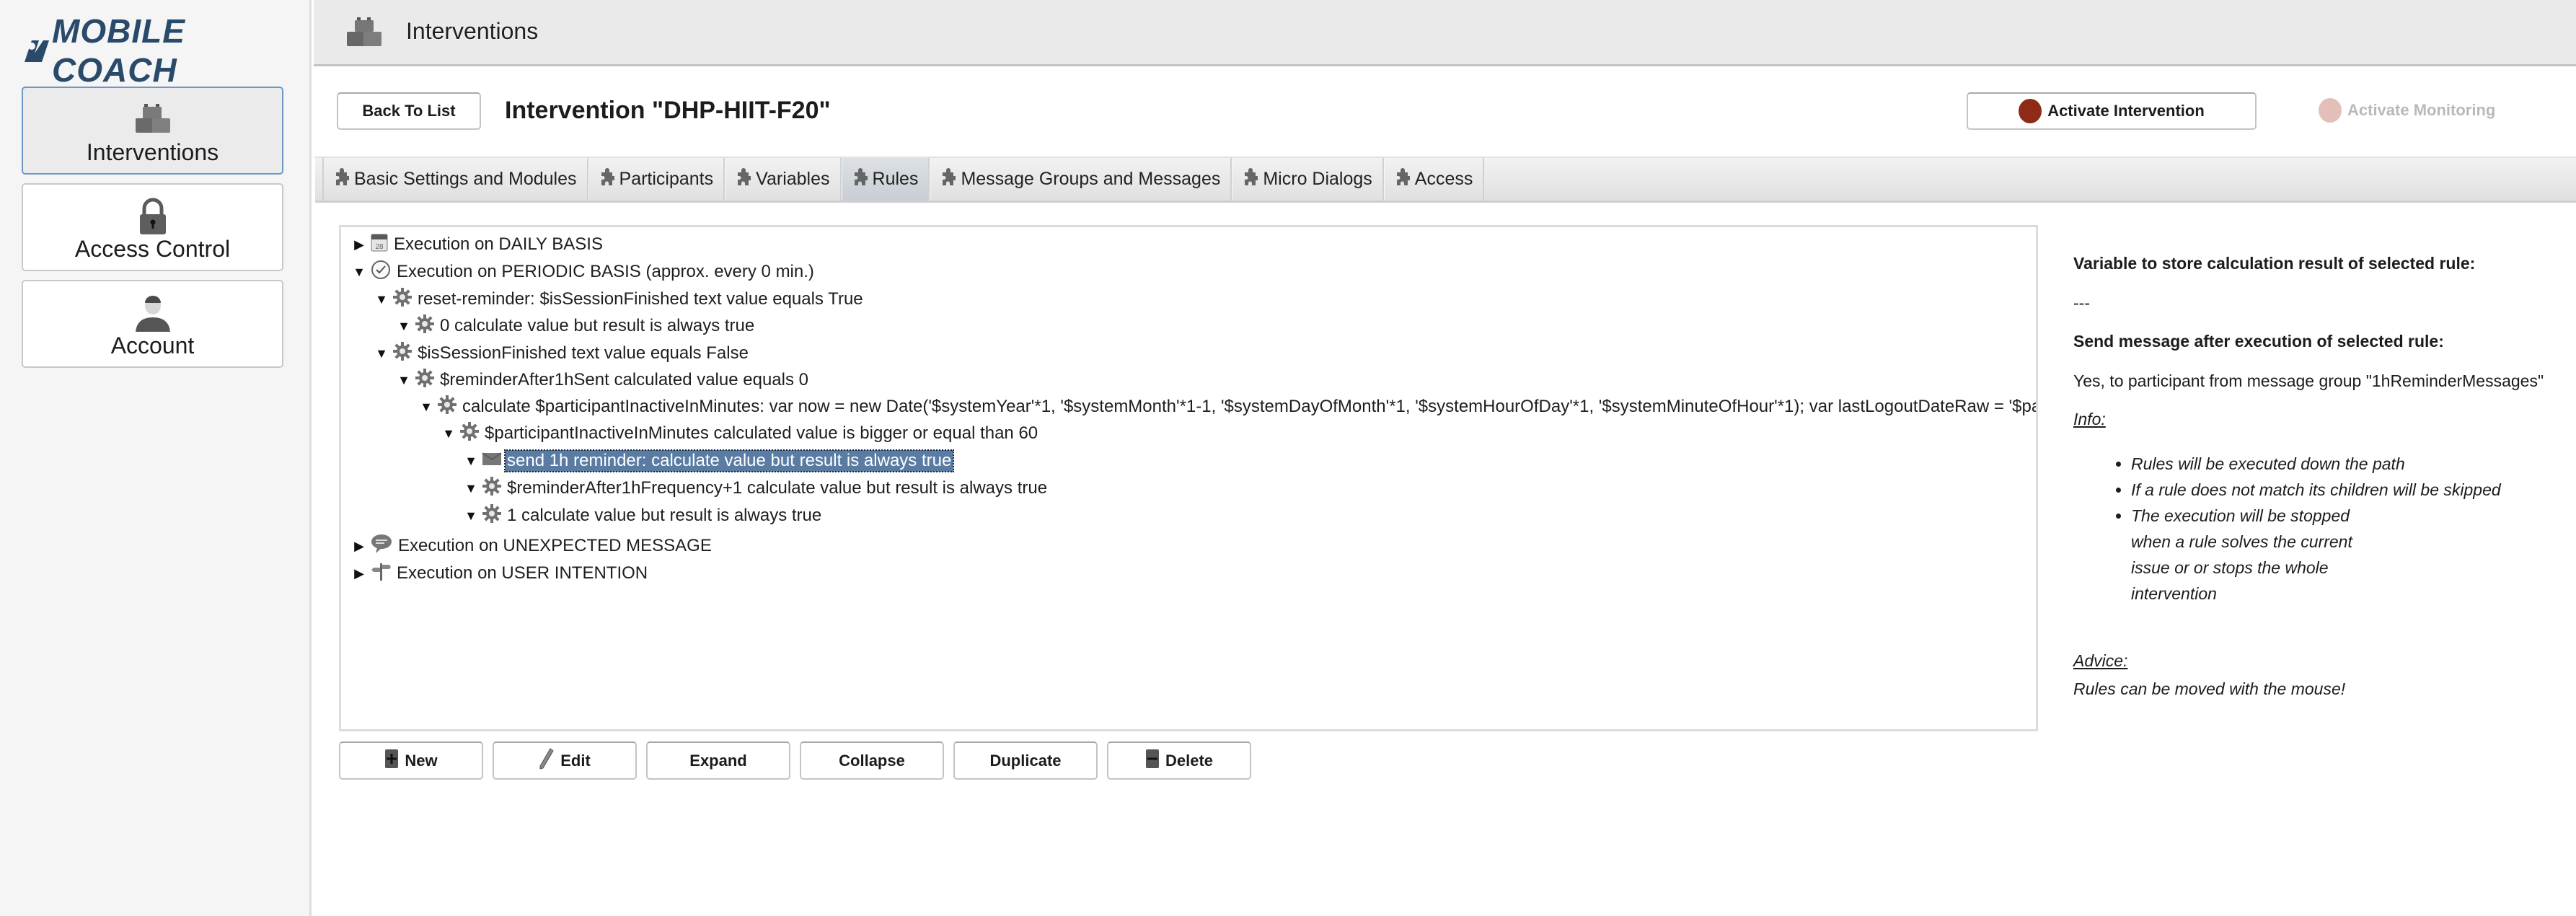 This screenshot has width=2576, height=916. Describe the element at coordinates (2100, 660) in the screenshot. I see `advice-label: Advice:` at that location.